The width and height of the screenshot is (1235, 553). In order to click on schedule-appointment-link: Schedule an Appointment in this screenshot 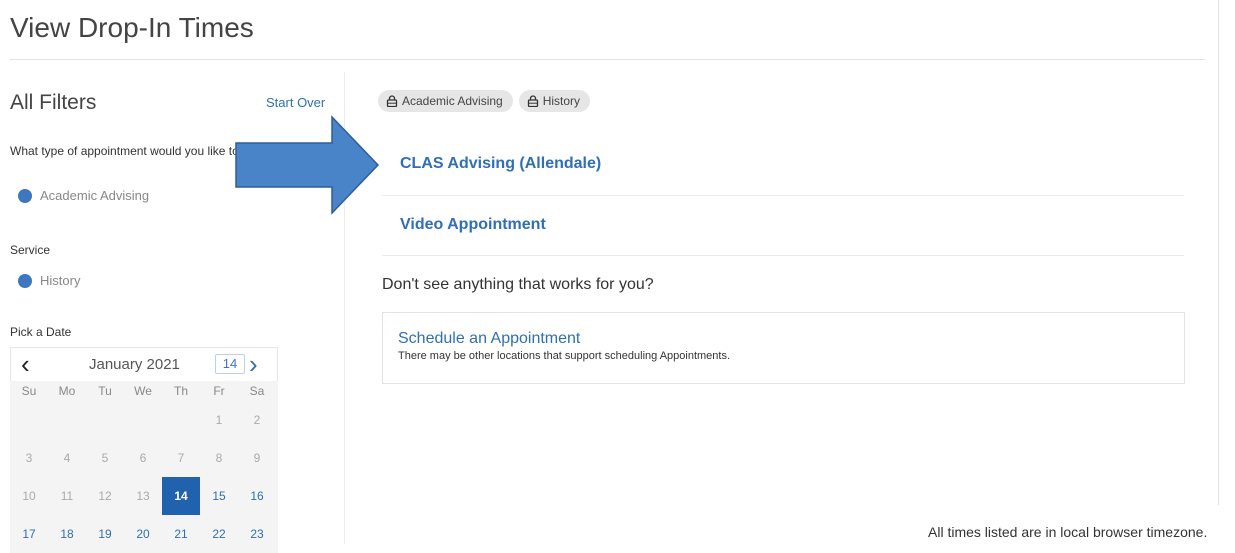, I will do `click(783, 339)`.